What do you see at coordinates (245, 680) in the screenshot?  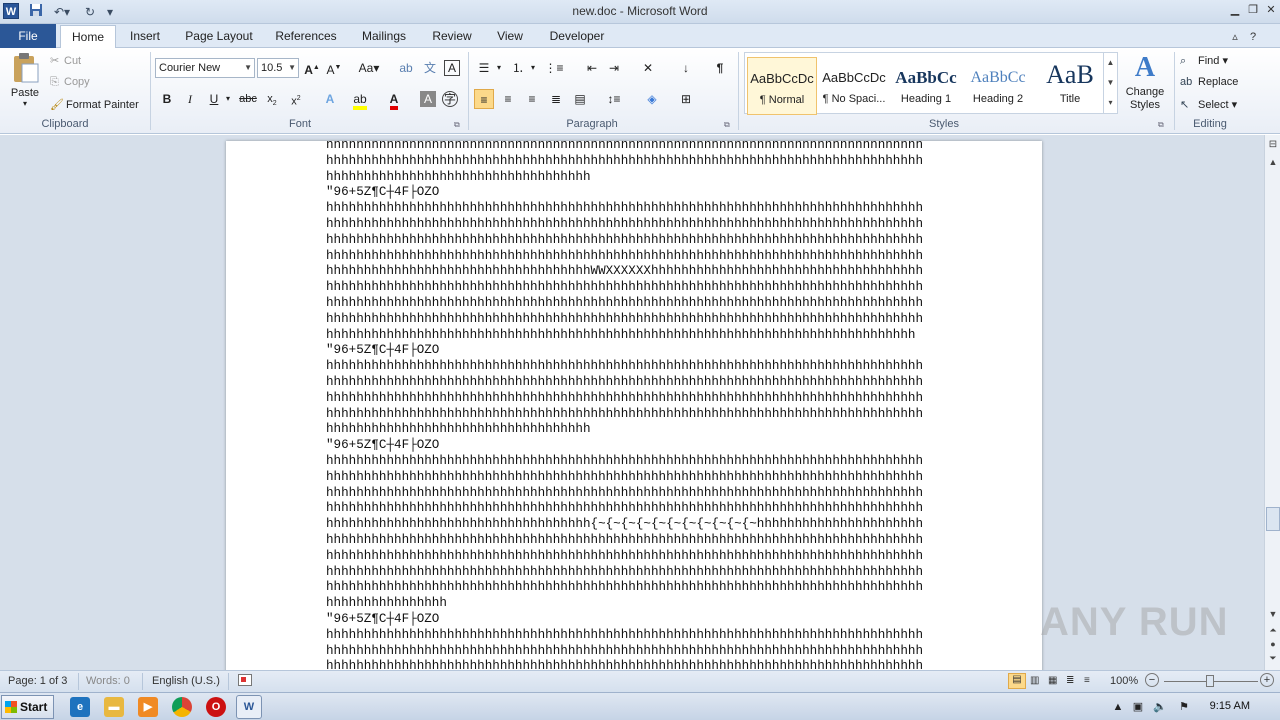 I see `macro-record-icon` at bounding box center [245, 680].